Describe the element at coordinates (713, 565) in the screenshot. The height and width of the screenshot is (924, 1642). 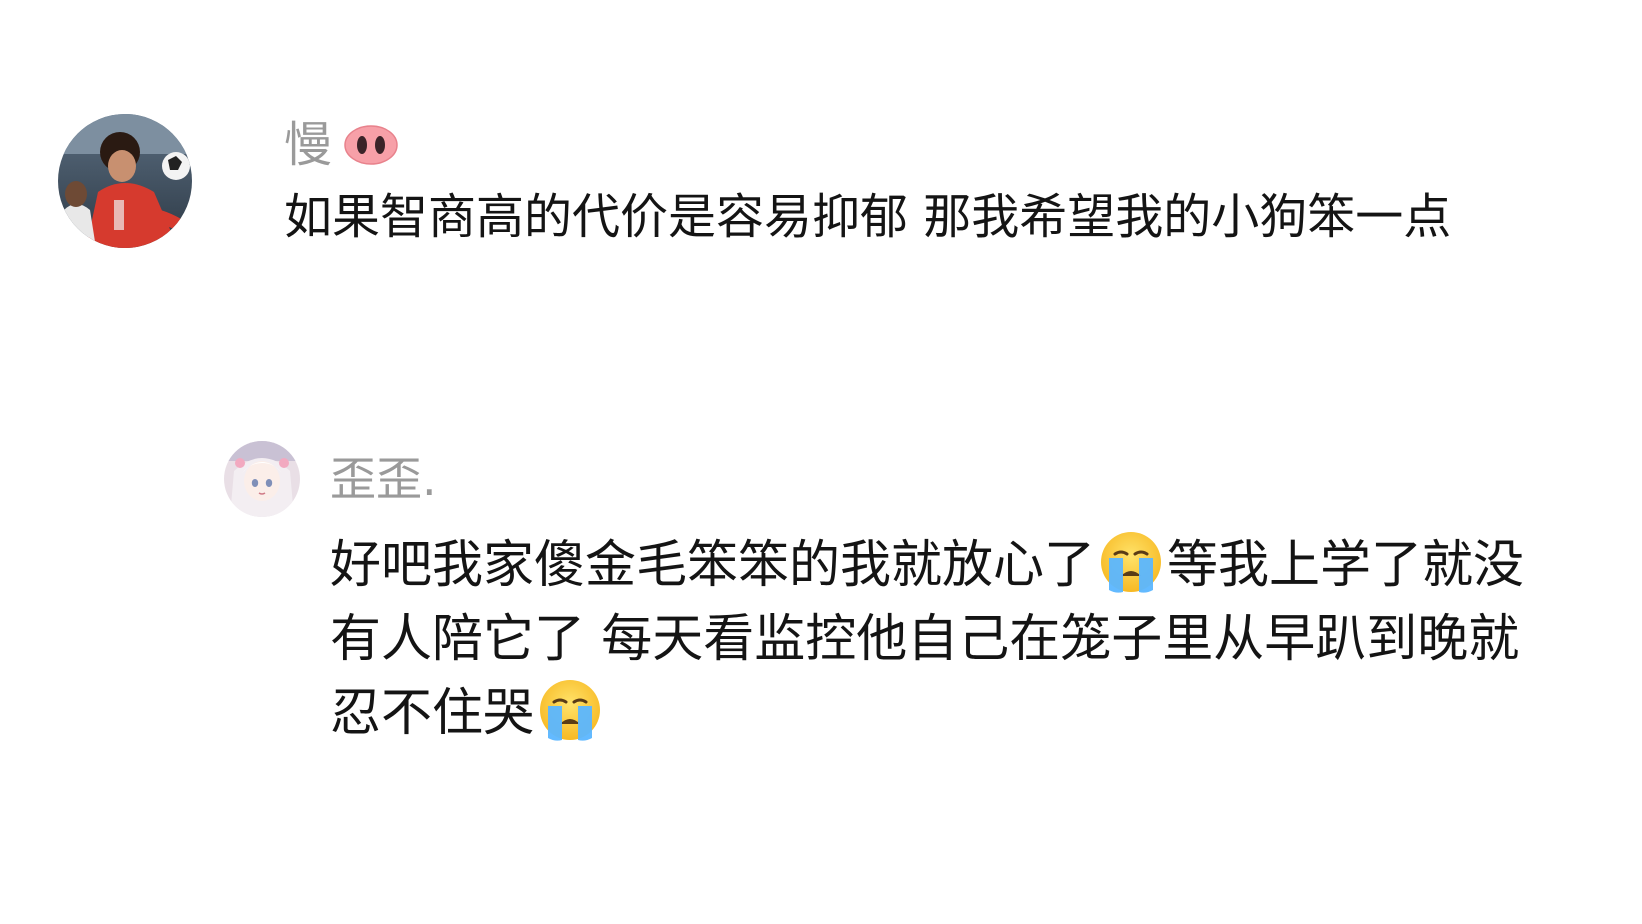
I see `comment-text-part: 好吧我家傻金毛笨笨的我就放心了` at that location.